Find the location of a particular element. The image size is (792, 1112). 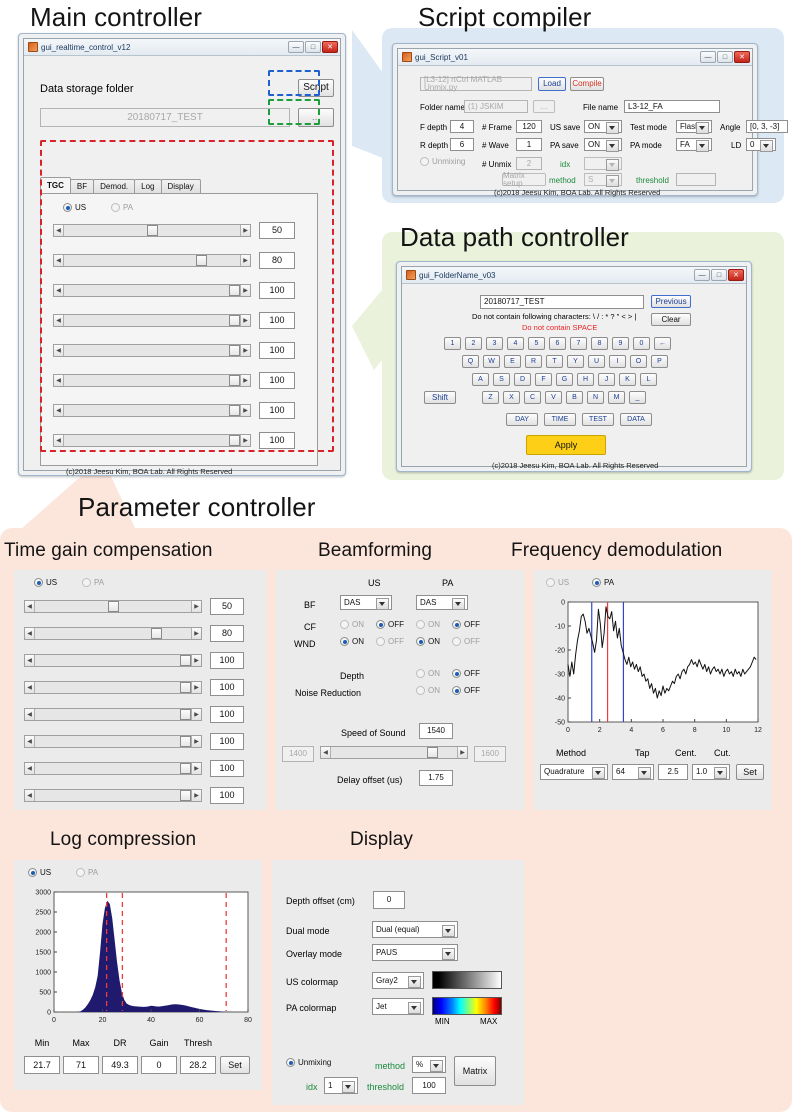

keyboard-key: G is located at coordinates (564, 379).